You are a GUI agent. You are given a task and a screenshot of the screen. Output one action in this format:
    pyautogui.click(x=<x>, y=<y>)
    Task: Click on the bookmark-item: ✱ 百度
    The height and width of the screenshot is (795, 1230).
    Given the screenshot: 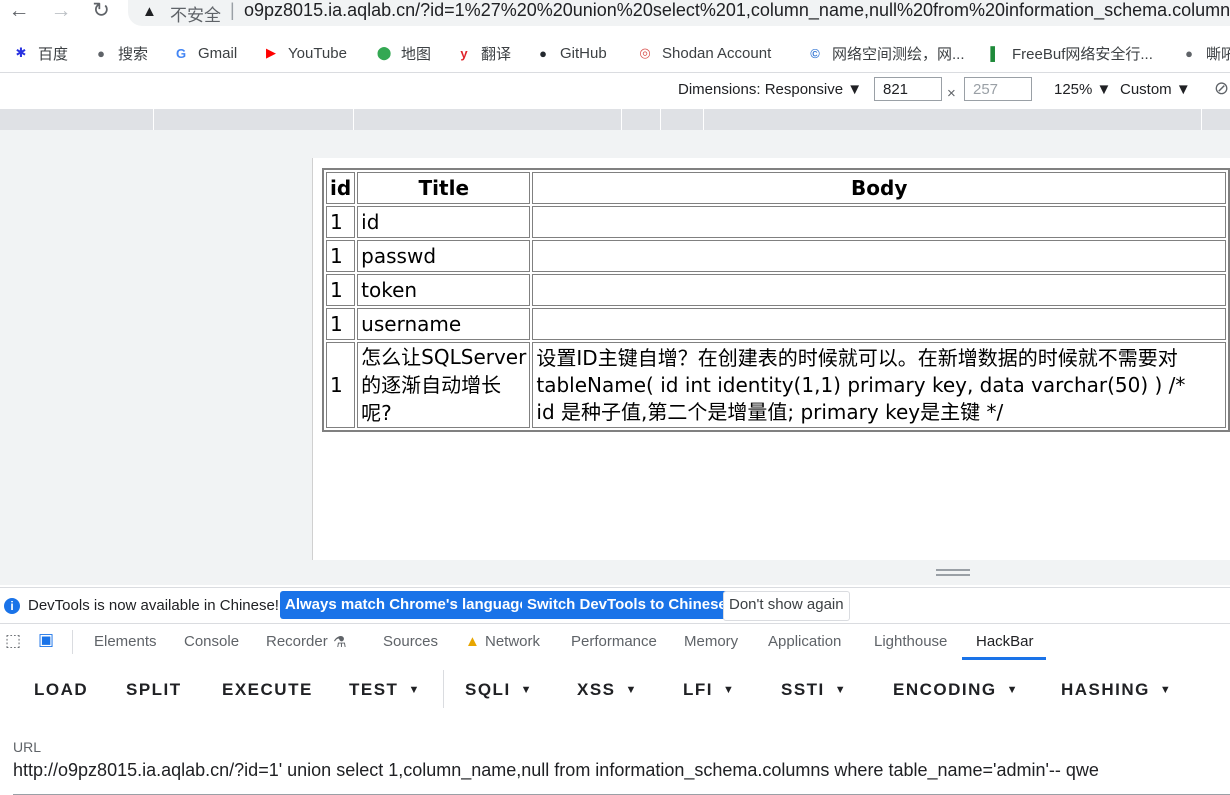 What is the action you would take?
    pyautogui.click(x=40, y=53)
    